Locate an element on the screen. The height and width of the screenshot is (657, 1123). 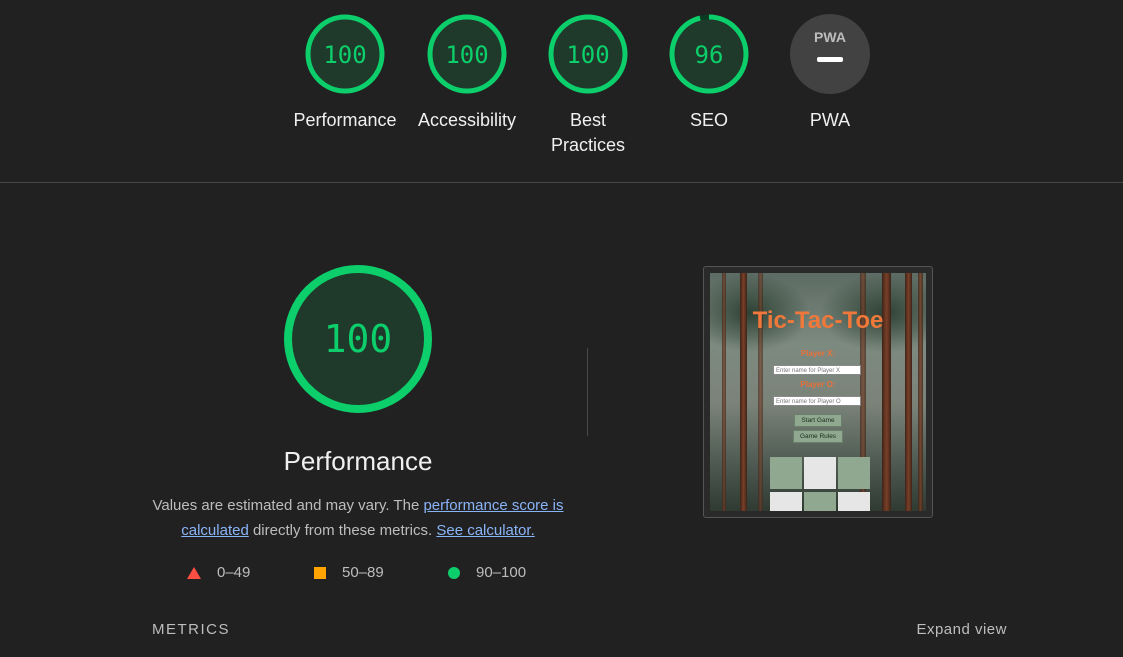
score-legend: 0–49 50–89 90–100 is located at coordinates (561, 574).